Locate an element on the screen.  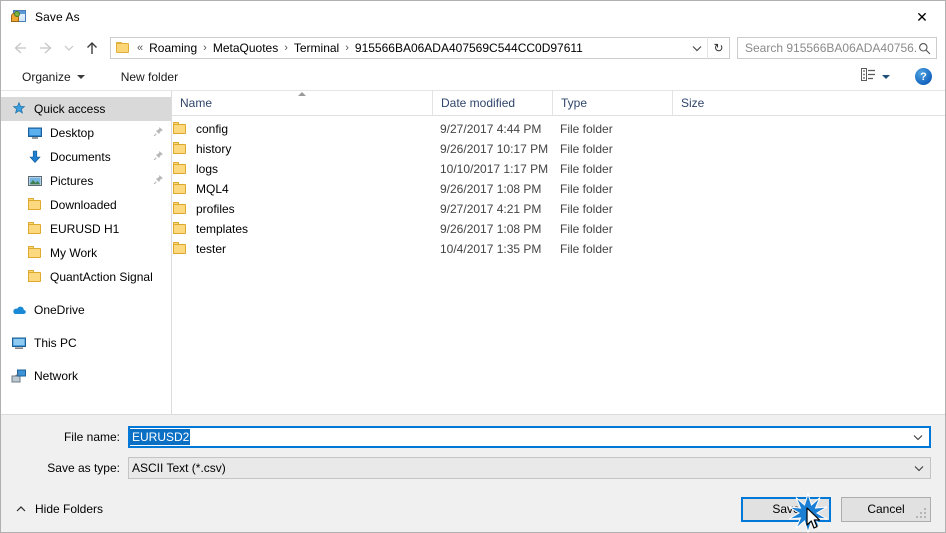
file-name-input: EURUSD2 is located at coordinates (529, 437).